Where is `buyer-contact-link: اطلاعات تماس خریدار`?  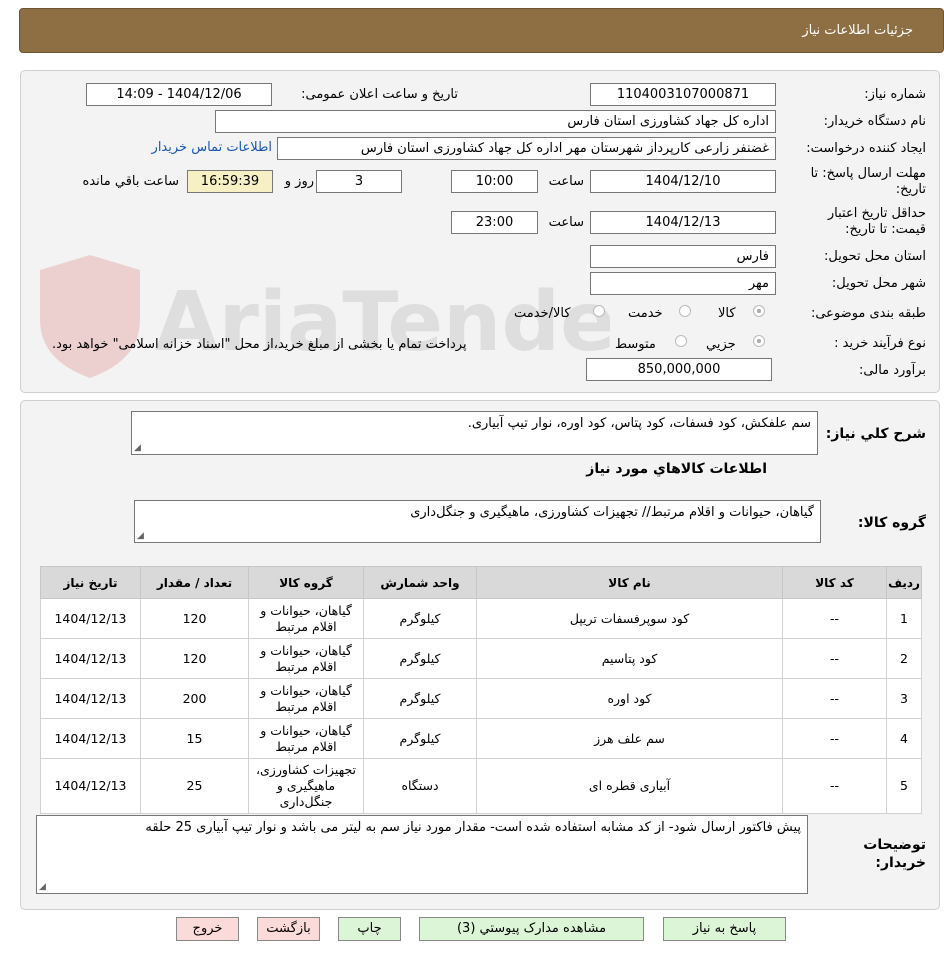 buyer-contact-link: اطلاعات تماس خریدار is located at coordinates (212, 147).